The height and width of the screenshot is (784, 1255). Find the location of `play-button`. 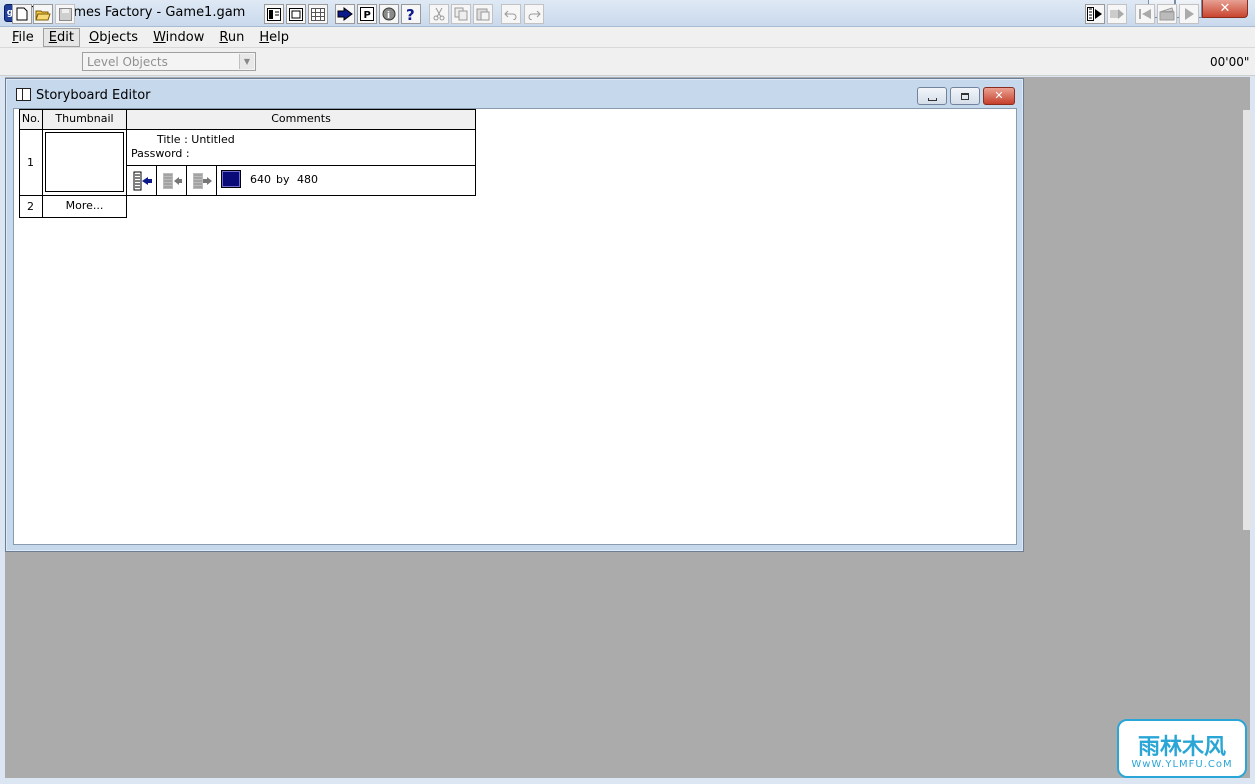

play-button is located at coordinates (1189, 14).